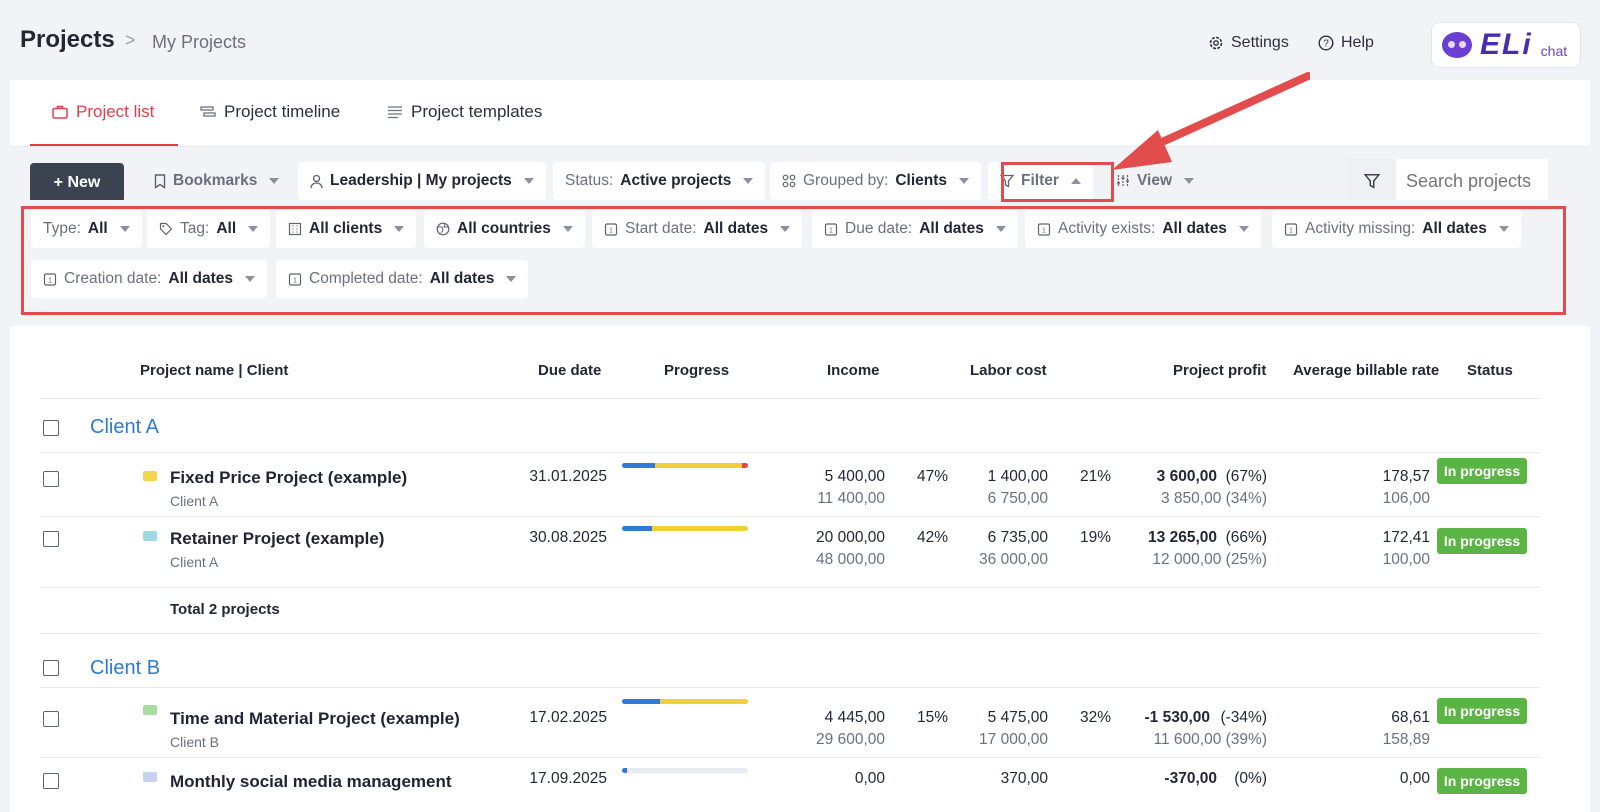 This screenshot has width=1600, height=812. I want to click on column-header-labor: Labor cost, so click(1008, 370).